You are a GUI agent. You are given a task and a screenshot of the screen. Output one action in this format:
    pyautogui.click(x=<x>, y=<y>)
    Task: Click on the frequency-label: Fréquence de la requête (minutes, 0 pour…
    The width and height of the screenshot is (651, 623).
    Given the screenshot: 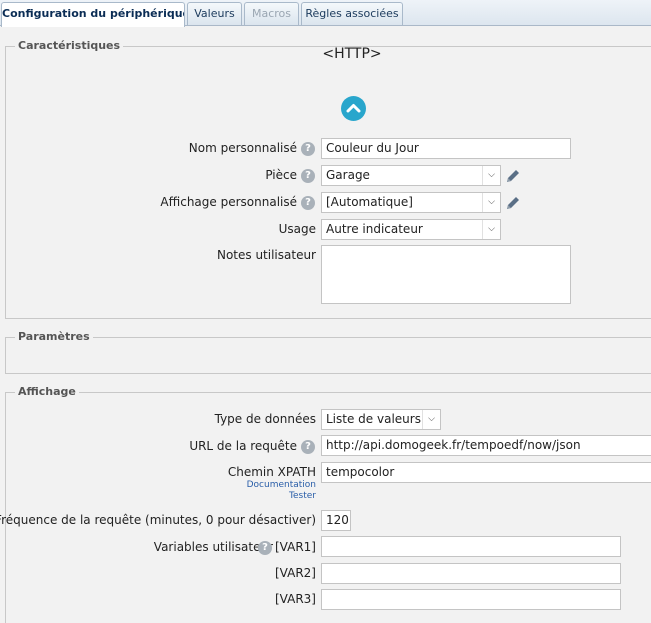 What is the action you would take?
    pyautogui.click(x=158, y=520)
    